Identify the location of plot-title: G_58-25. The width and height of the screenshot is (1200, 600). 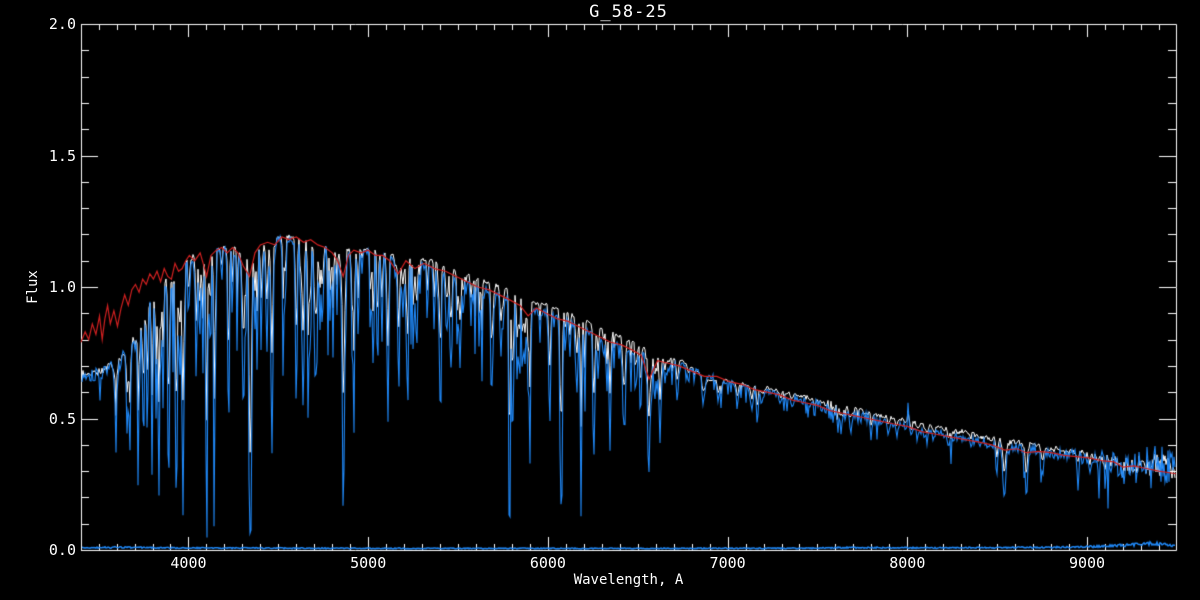
(628, 12).